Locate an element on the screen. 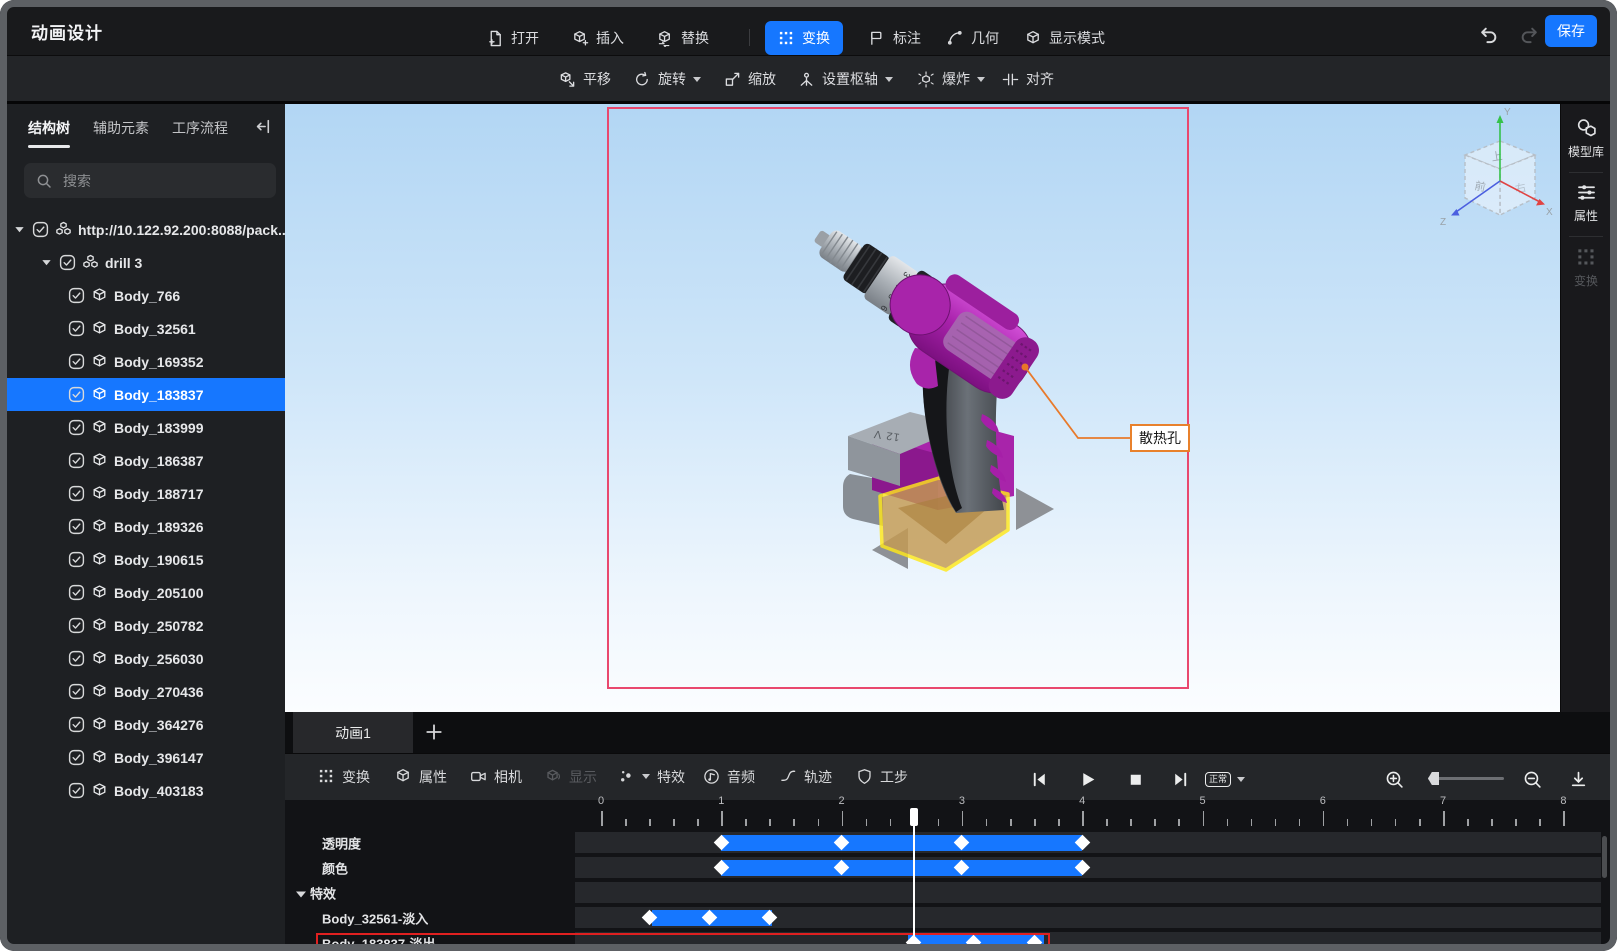 Image resolution: width=1617 pixels, height=951 pixels. tree-item-body_364276: Body_364276 is located at coordinates (146, 724).